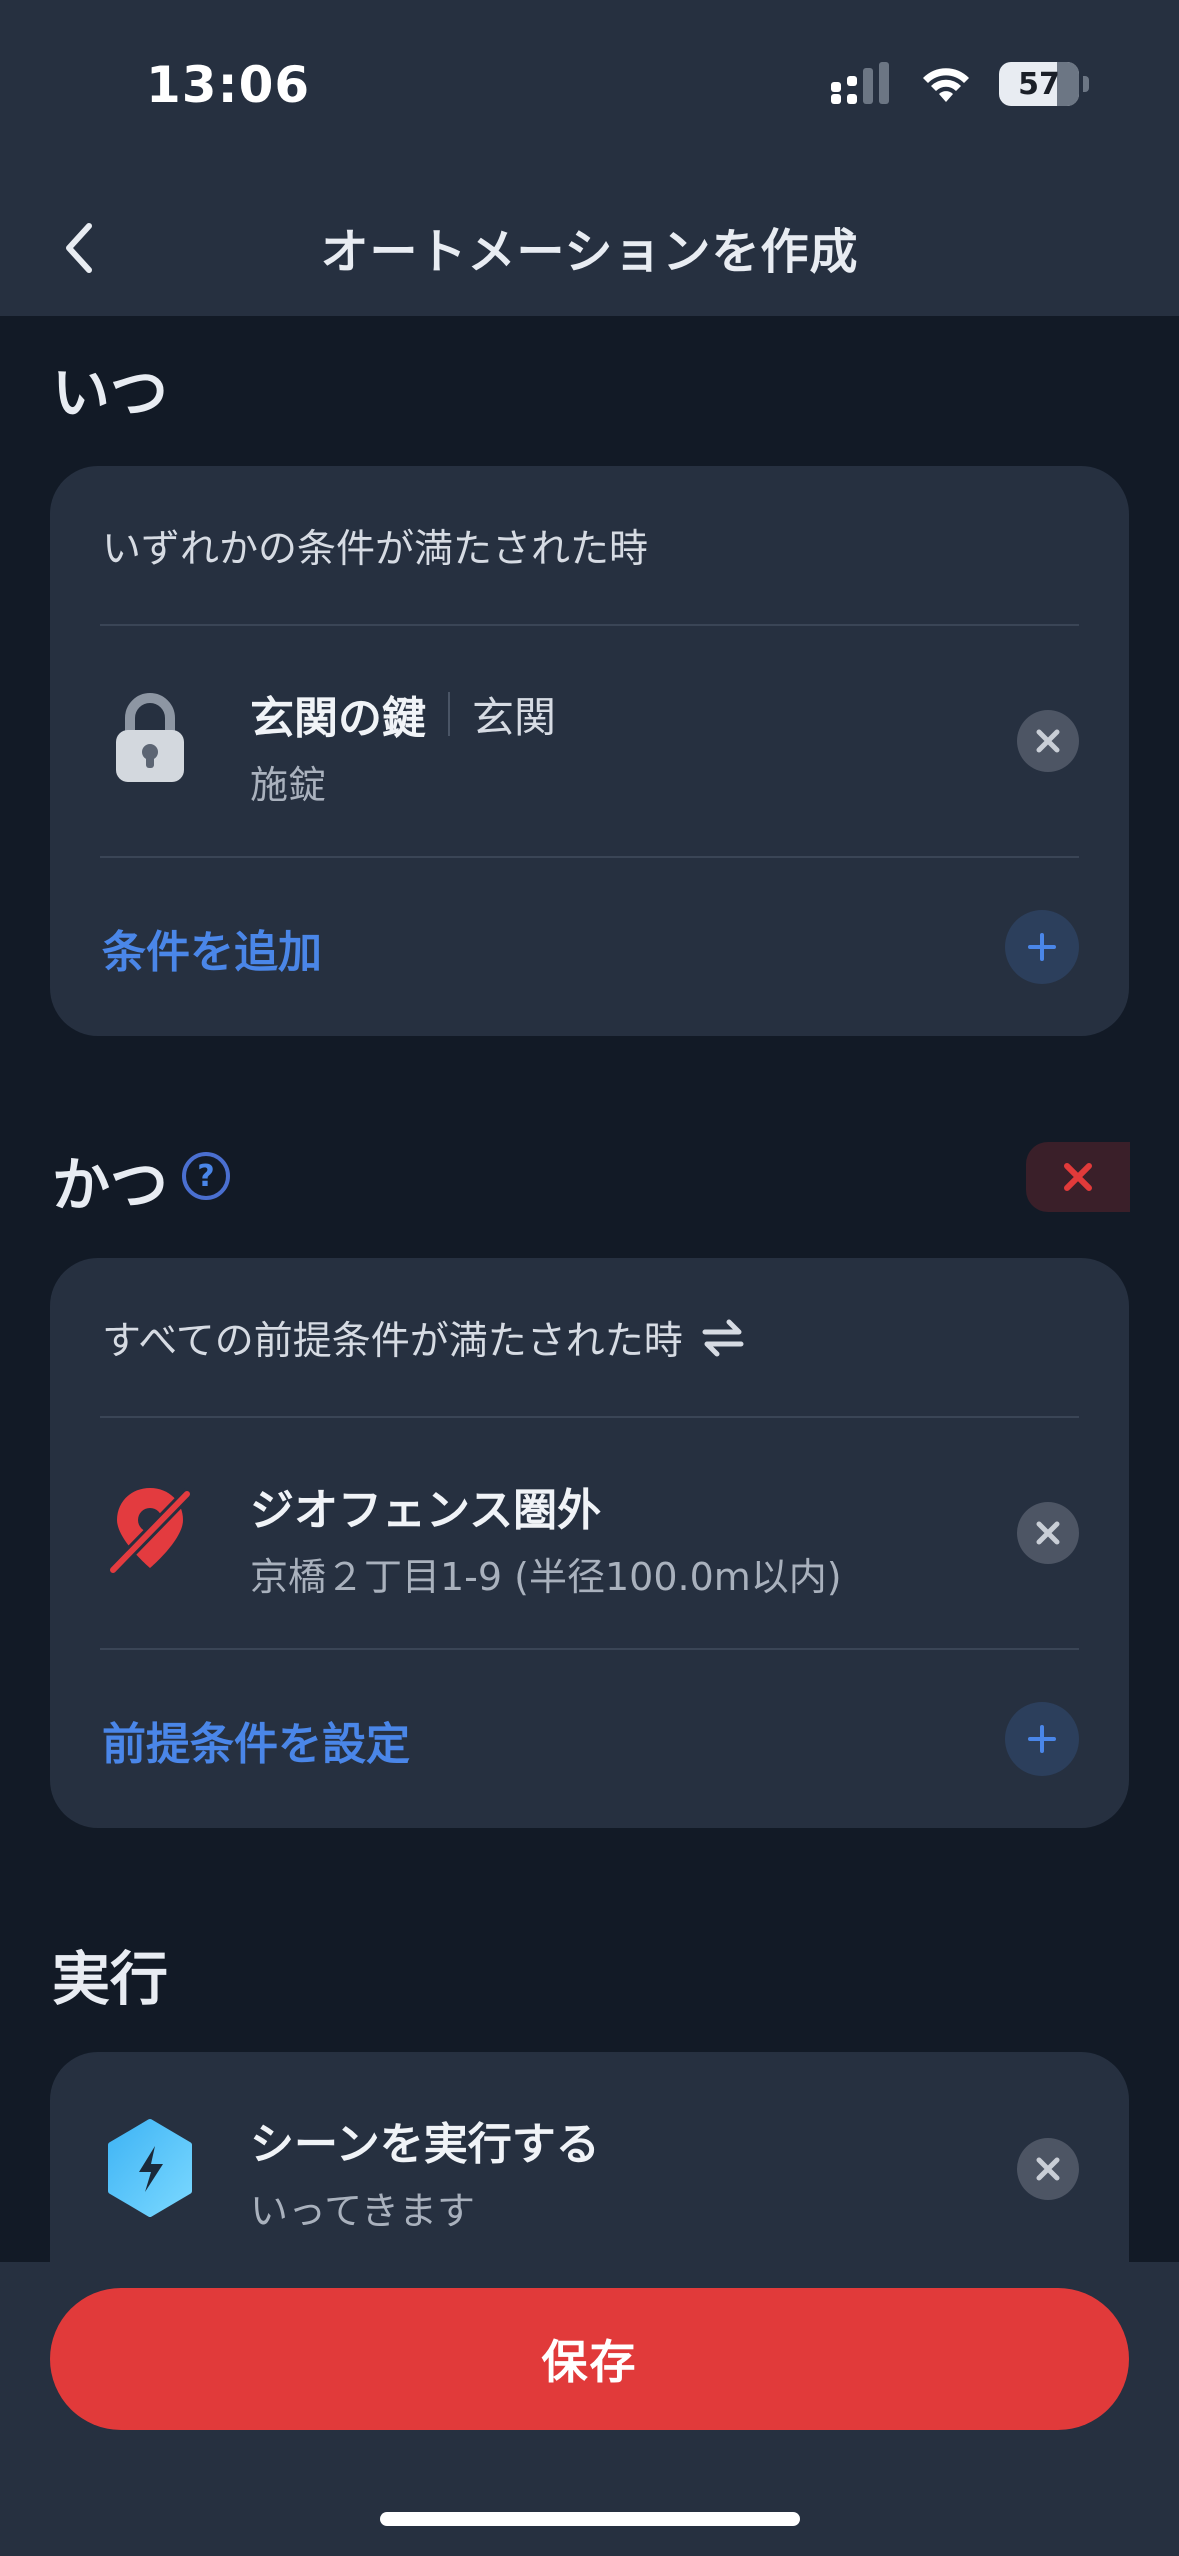 The image size is (1179, 2556). Describe the element at coordinates (212, 948) in the screenshot. I see `add-condition-link: 条件を追加` at that location.